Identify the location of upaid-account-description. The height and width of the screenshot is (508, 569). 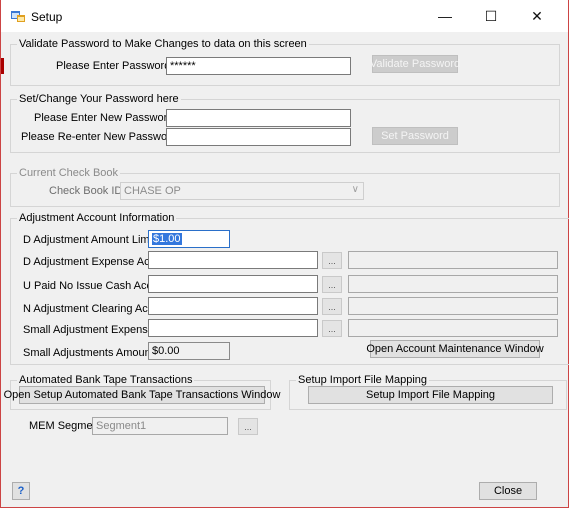
(453, 284).